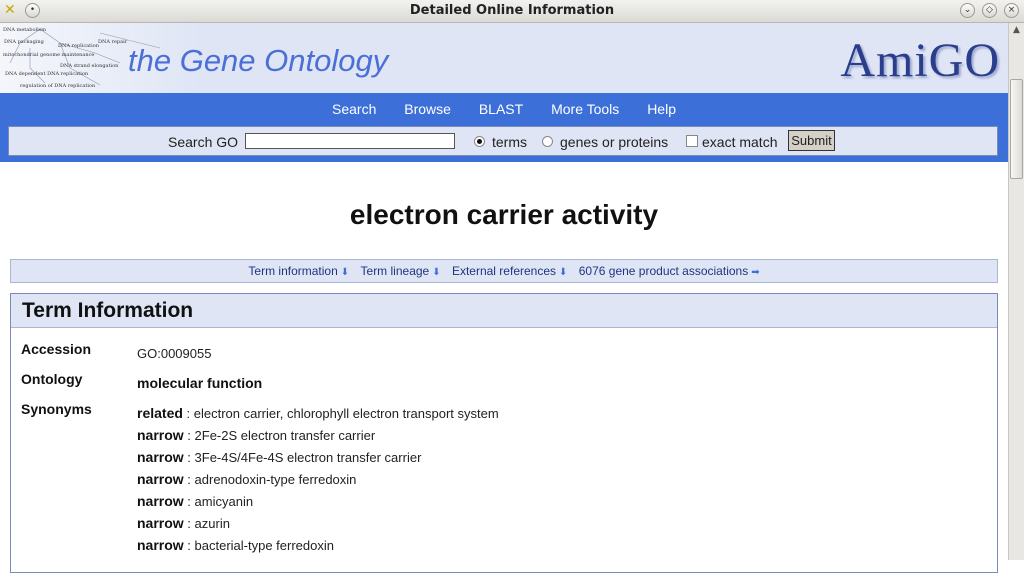 Image resolution: width=1024 pixels, height=573 pixels. I want to click on arrow-right-icon: ➡, so click(755, 272).